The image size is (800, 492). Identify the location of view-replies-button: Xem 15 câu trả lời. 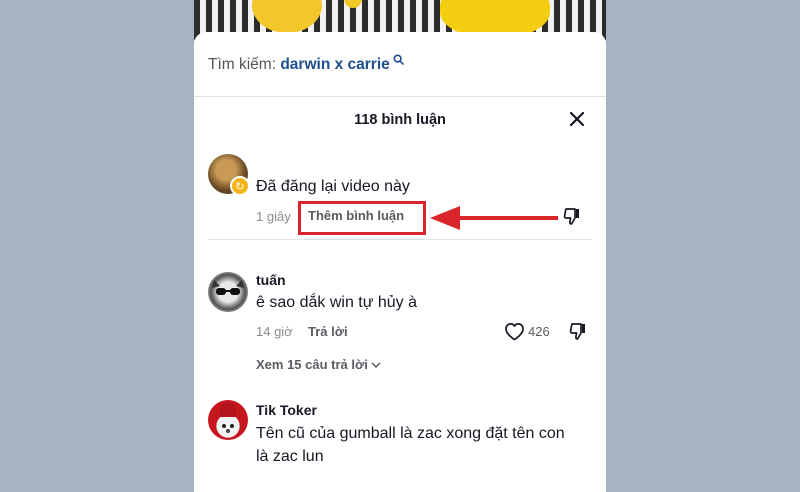
(319, 364).